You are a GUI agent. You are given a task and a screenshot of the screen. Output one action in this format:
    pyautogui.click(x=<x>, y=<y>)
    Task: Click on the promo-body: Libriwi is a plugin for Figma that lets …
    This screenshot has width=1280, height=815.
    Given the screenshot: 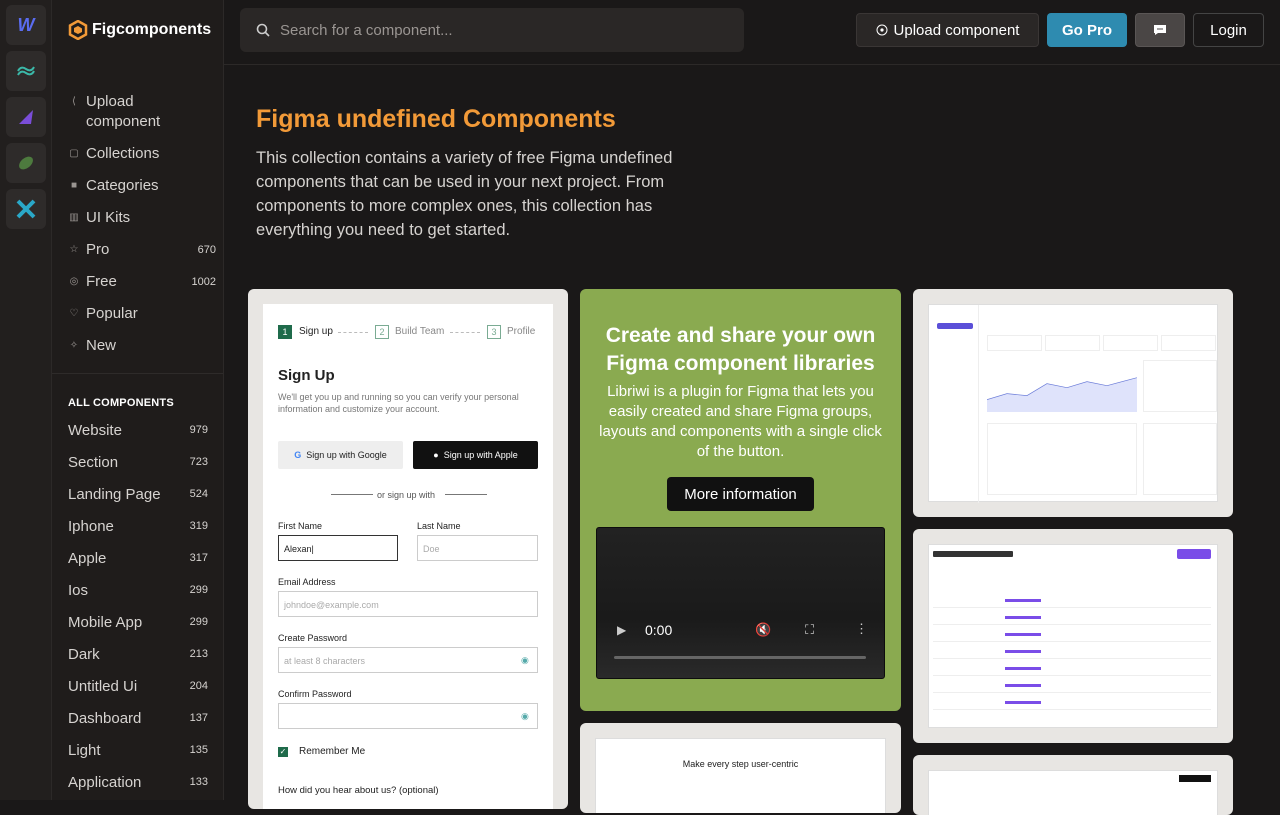 What is the action you would take?
    pyautogui.click(x=740, y=421)
    